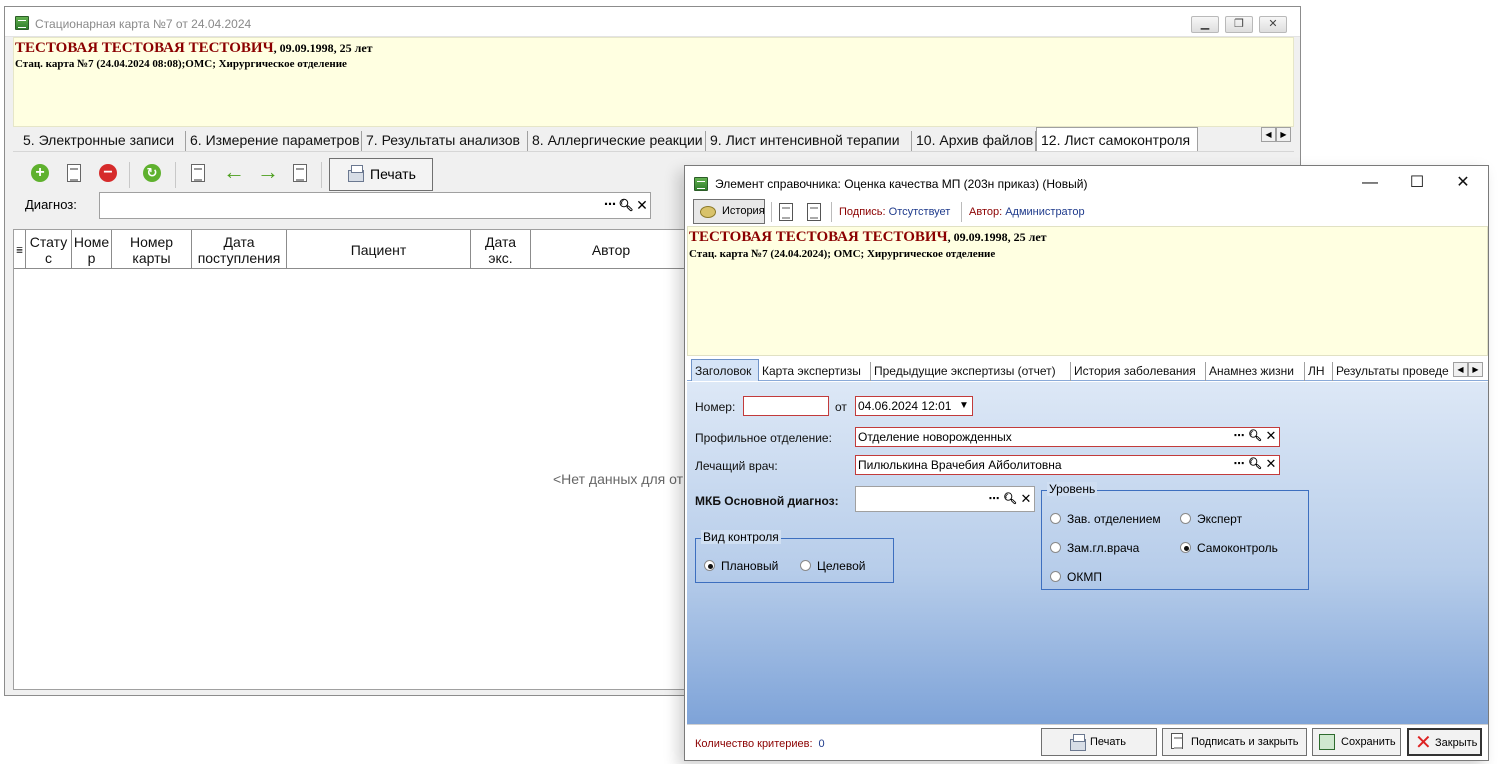 Image resolution: width=1498 pixels, height=764 pixels. Describe the element at coordinates (1229, 548) in the screenshot. I see `radio-self-control: Самоконтроль` at that location.